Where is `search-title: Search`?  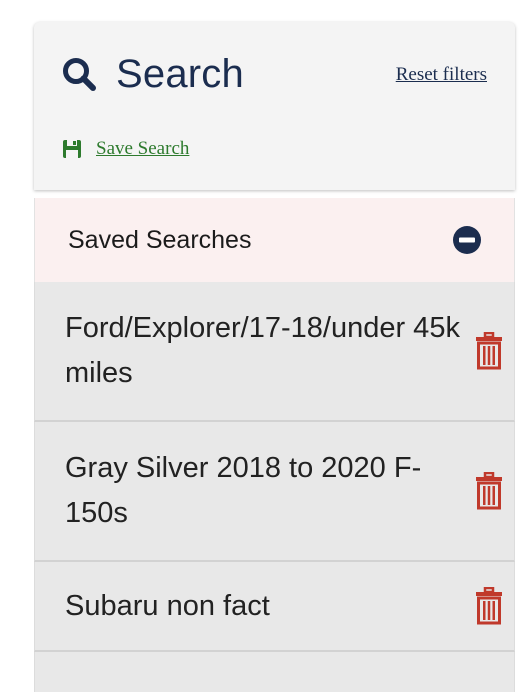
search-title: Search is located at coordinates (180, 73).